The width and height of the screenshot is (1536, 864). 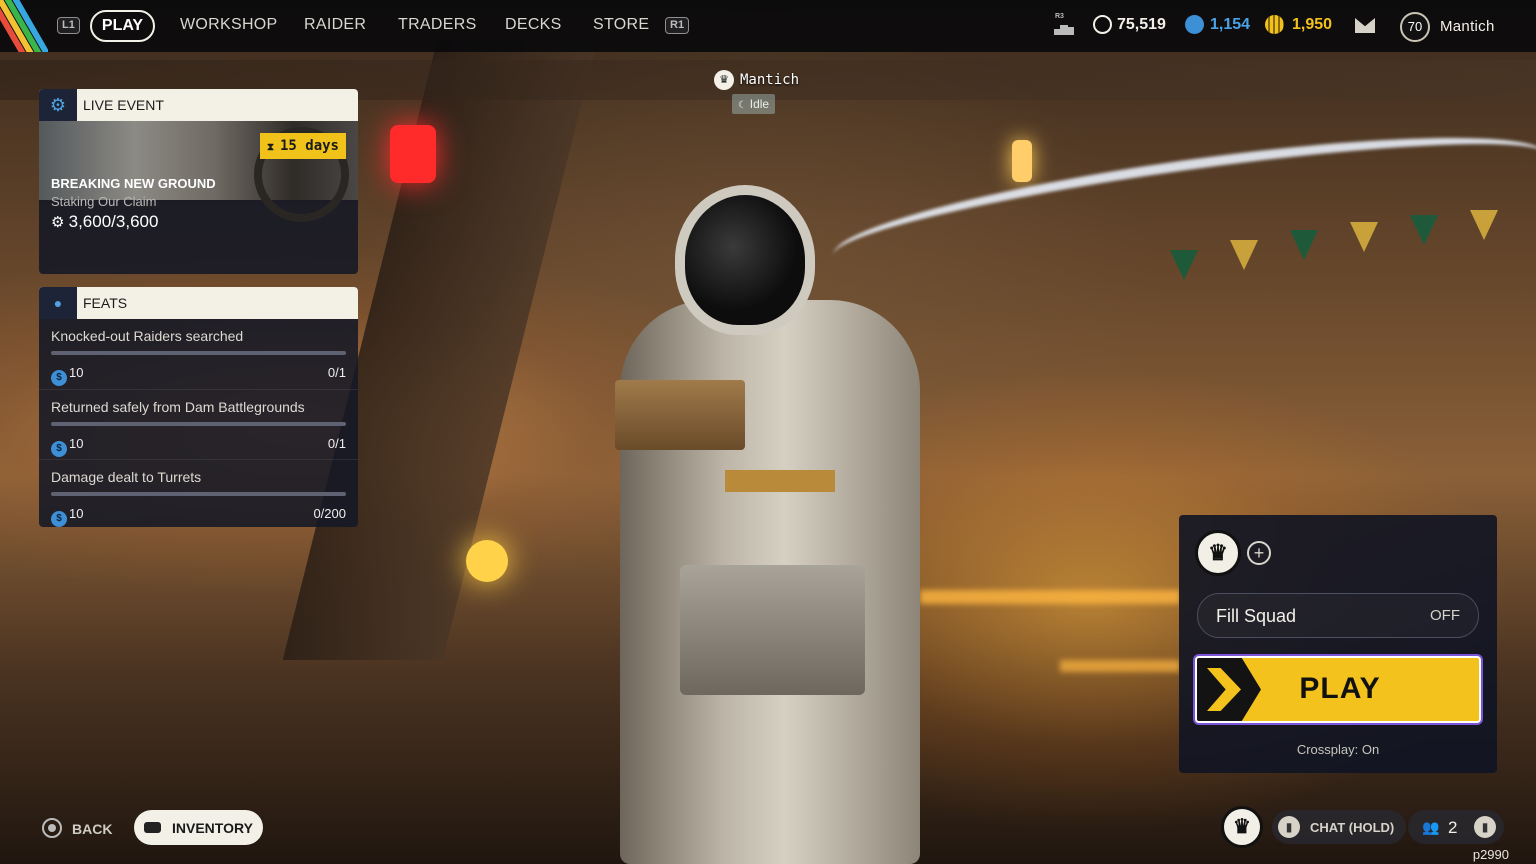 What do you see at coordinates (1338, 615) in the screenshot?
I see `fill-squad-toggle: Fill Squad OFF` at bounding box center [1338, 615].